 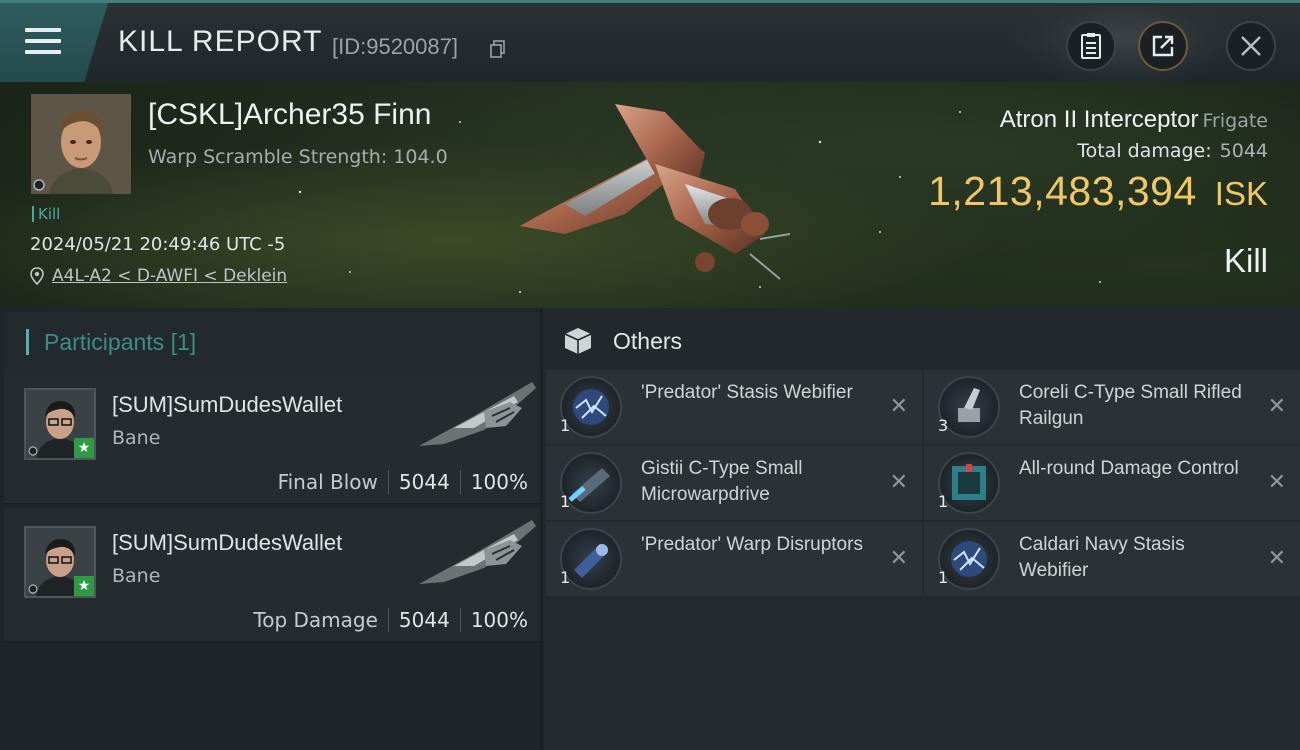 I want to click on kill-result: Kill, so click(x=1245, y=260).